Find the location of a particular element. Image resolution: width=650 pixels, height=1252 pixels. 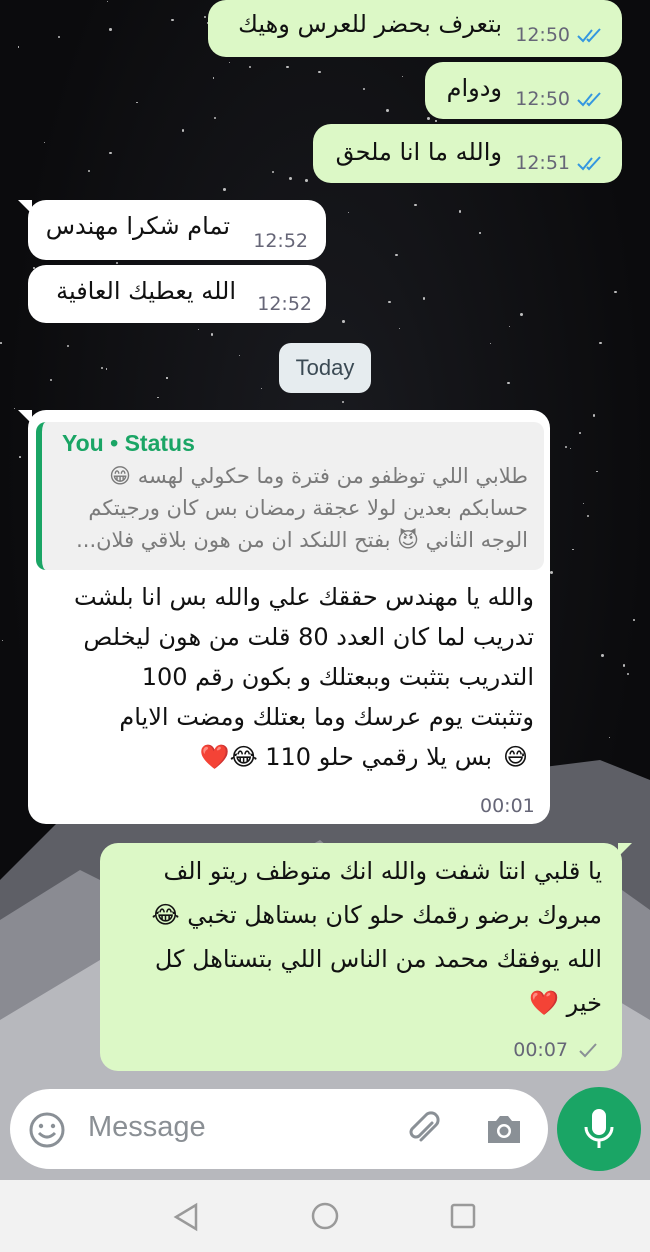

message-bubble-outgoing: ودوام 12:50 is located at coordinates (523, 90).